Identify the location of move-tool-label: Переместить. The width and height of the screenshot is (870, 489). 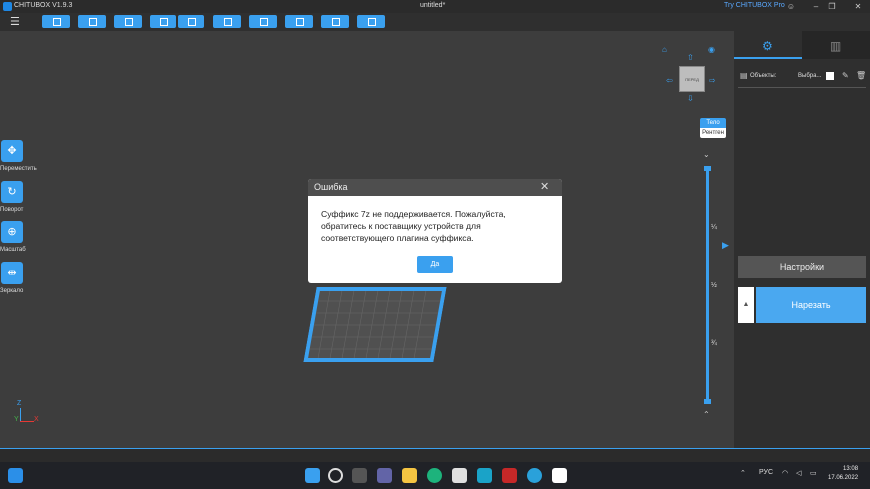
(18, 169).